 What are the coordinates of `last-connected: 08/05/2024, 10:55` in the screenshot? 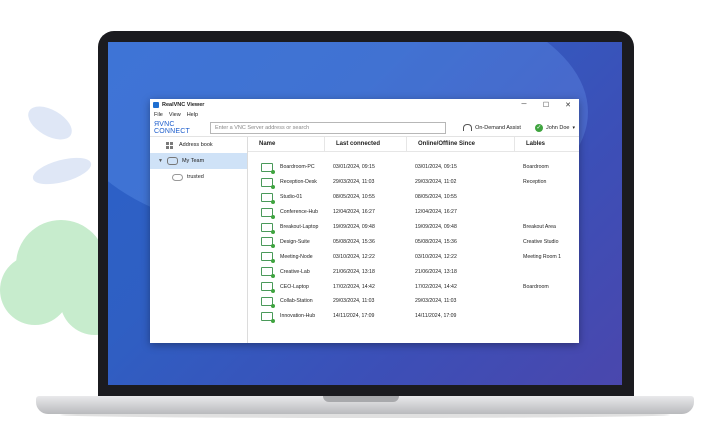 It's located at (354, 197).